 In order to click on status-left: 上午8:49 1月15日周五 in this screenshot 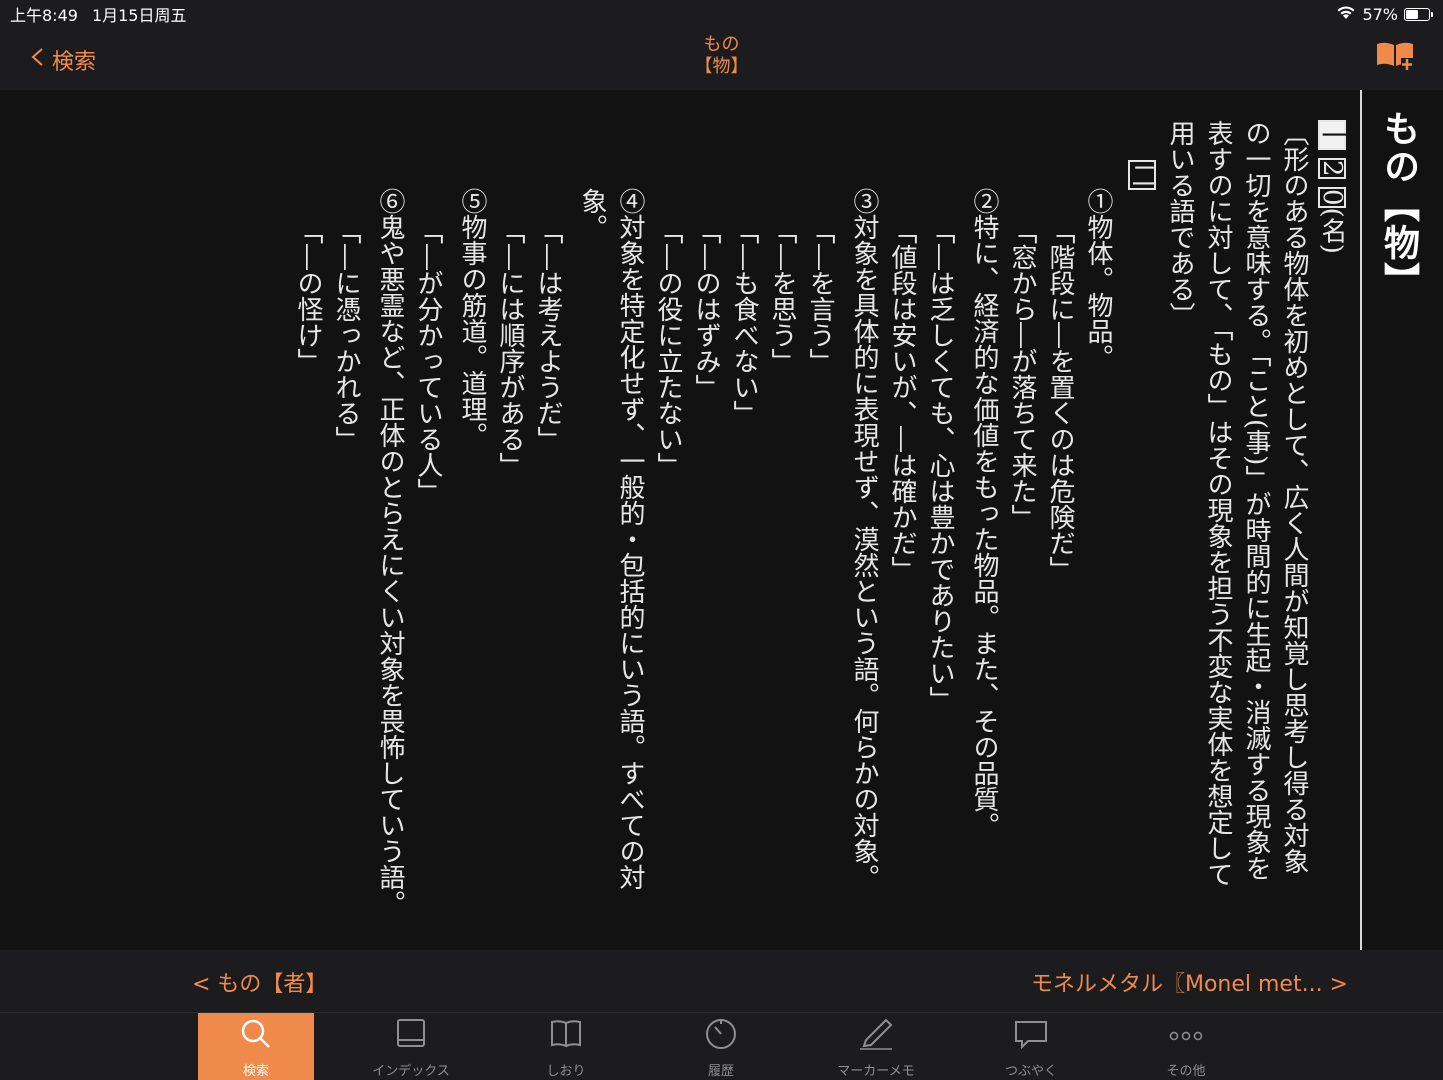, I will do `click(98, 14)`.